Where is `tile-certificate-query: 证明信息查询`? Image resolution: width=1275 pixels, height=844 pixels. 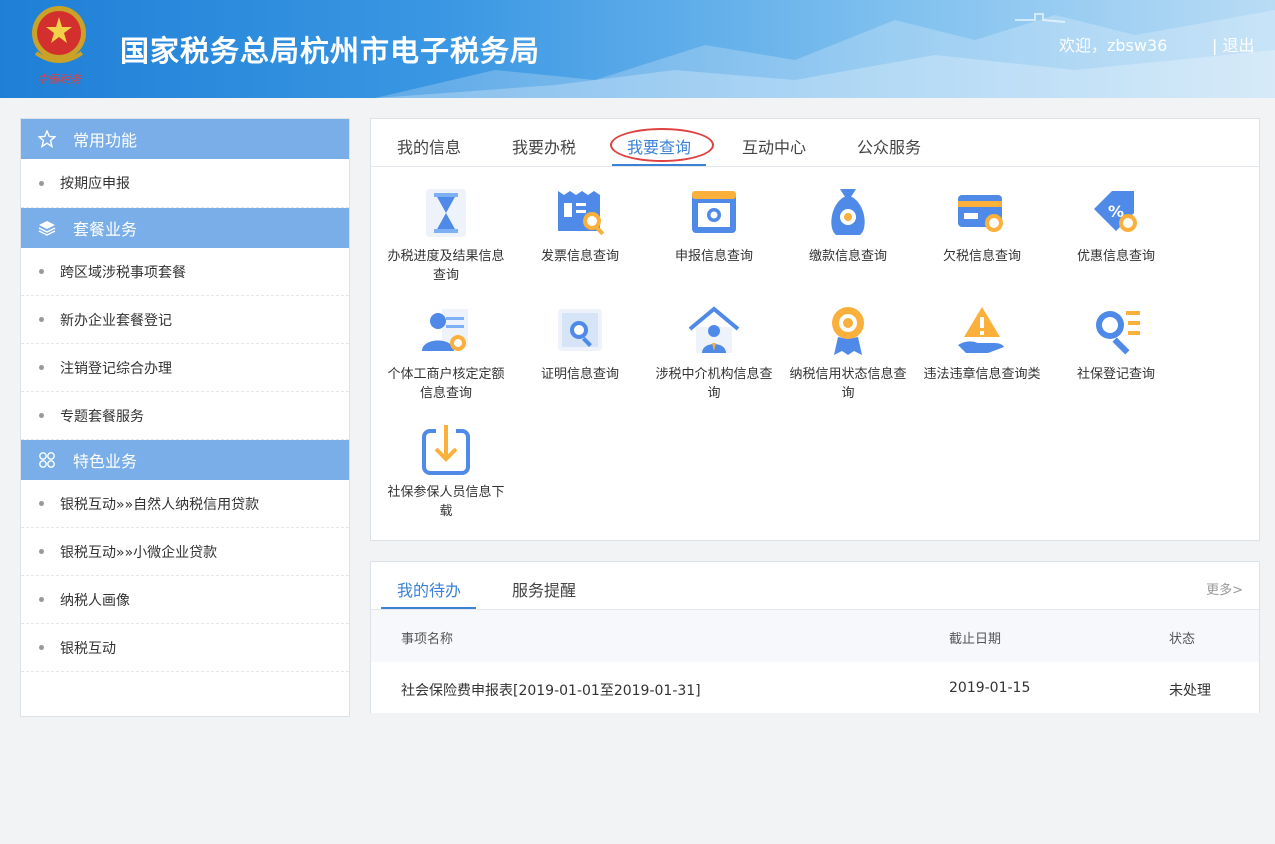 tile-certificate-query: 证明信息查询 is located at coordinates (580, 343).